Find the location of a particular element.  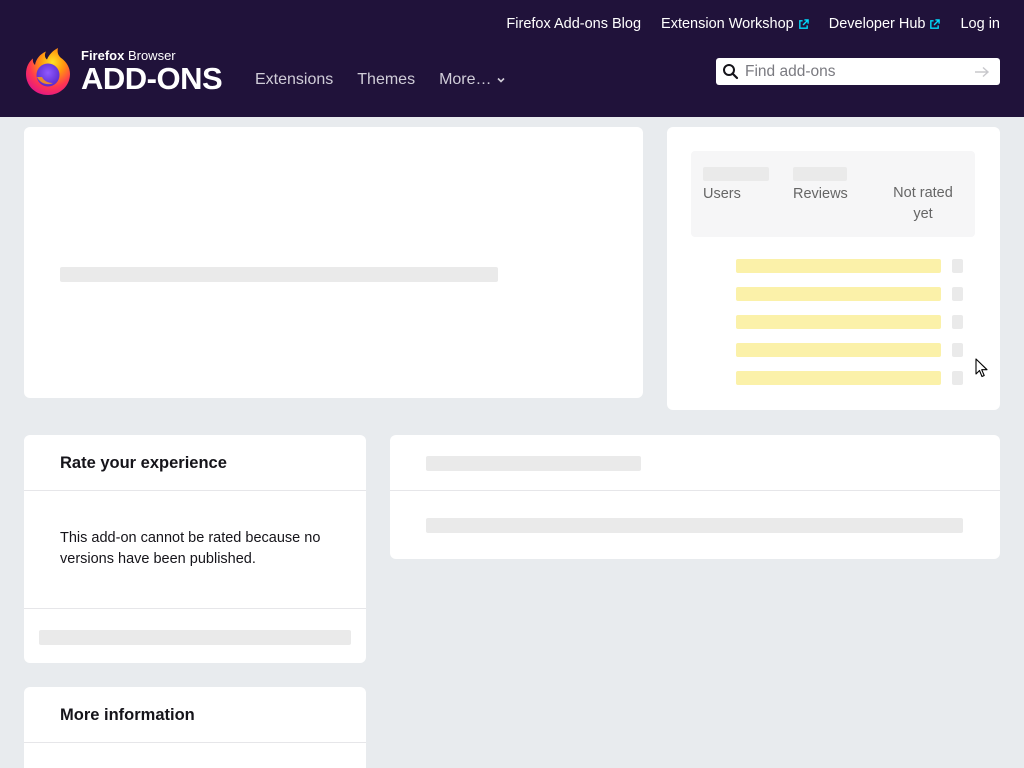

extension-workshop-label: Extension Workshop is located at coordinates (727, 24).